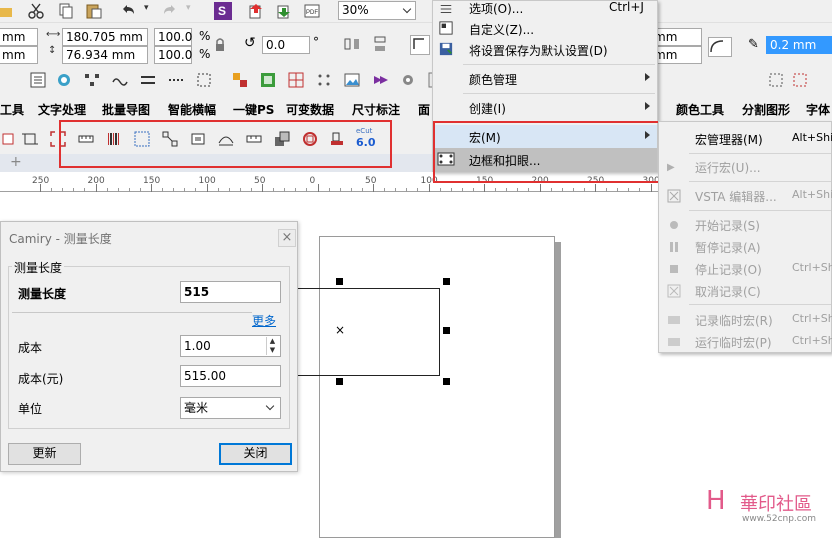  Describe the element at coordinates (92, 80) in the screenshot. I see `distribute-icon` at that location.